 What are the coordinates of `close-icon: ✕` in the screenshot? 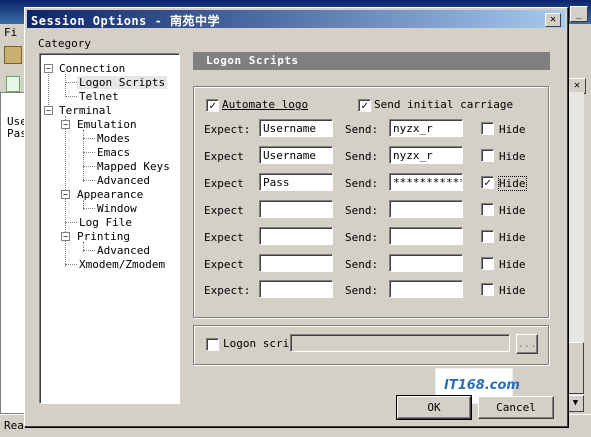 It's located at (553, 20).